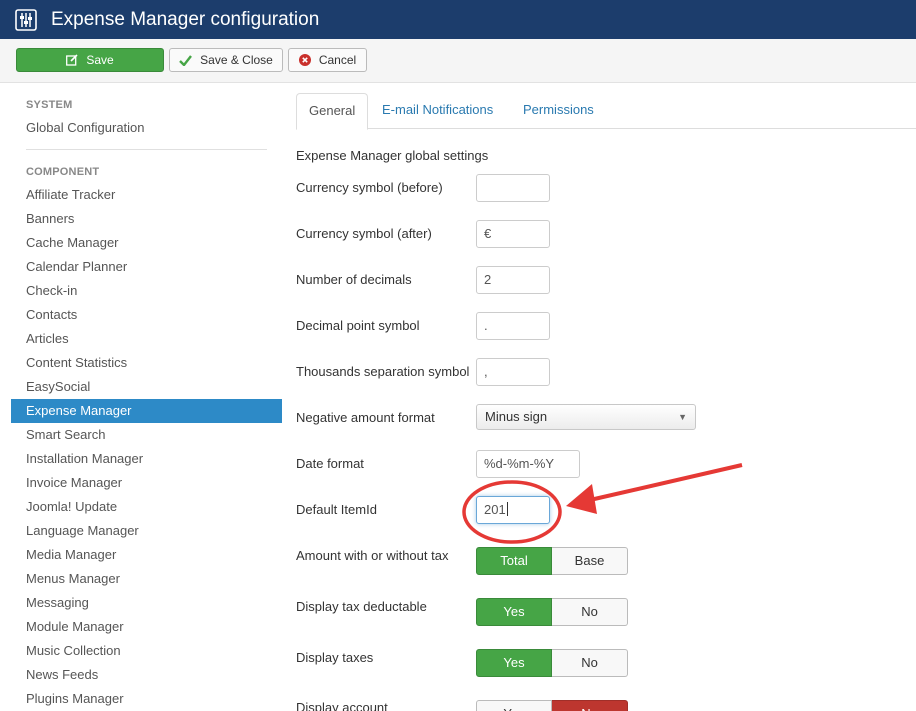  What do you see at coordinates (383, 371) in the screenshot?
I see `thousands-separator-label: Thousands separation symbol` at bounding box center [383, 371].